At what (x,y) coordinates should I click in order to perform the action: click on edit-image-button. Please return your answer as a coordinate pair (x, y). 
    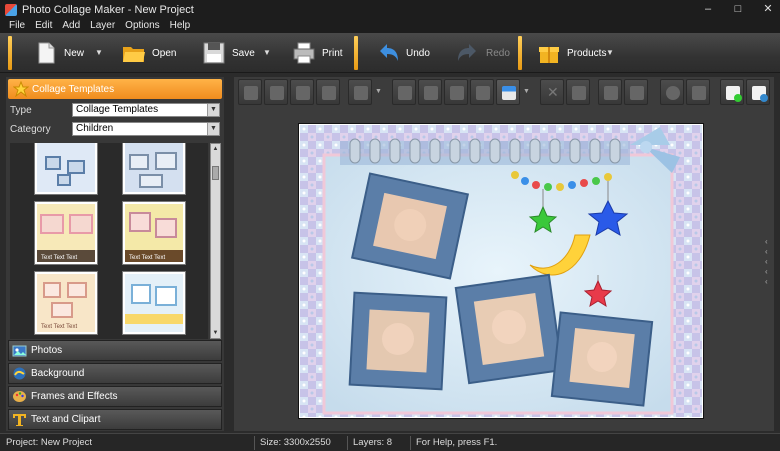
    Looking at the image, I should click on (636, 92).